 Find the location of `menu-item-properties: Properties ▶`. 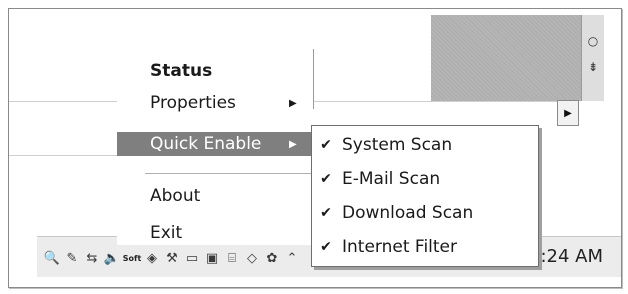

menu-item-properties: Properties ▶ is located at coordinates (215, 103).